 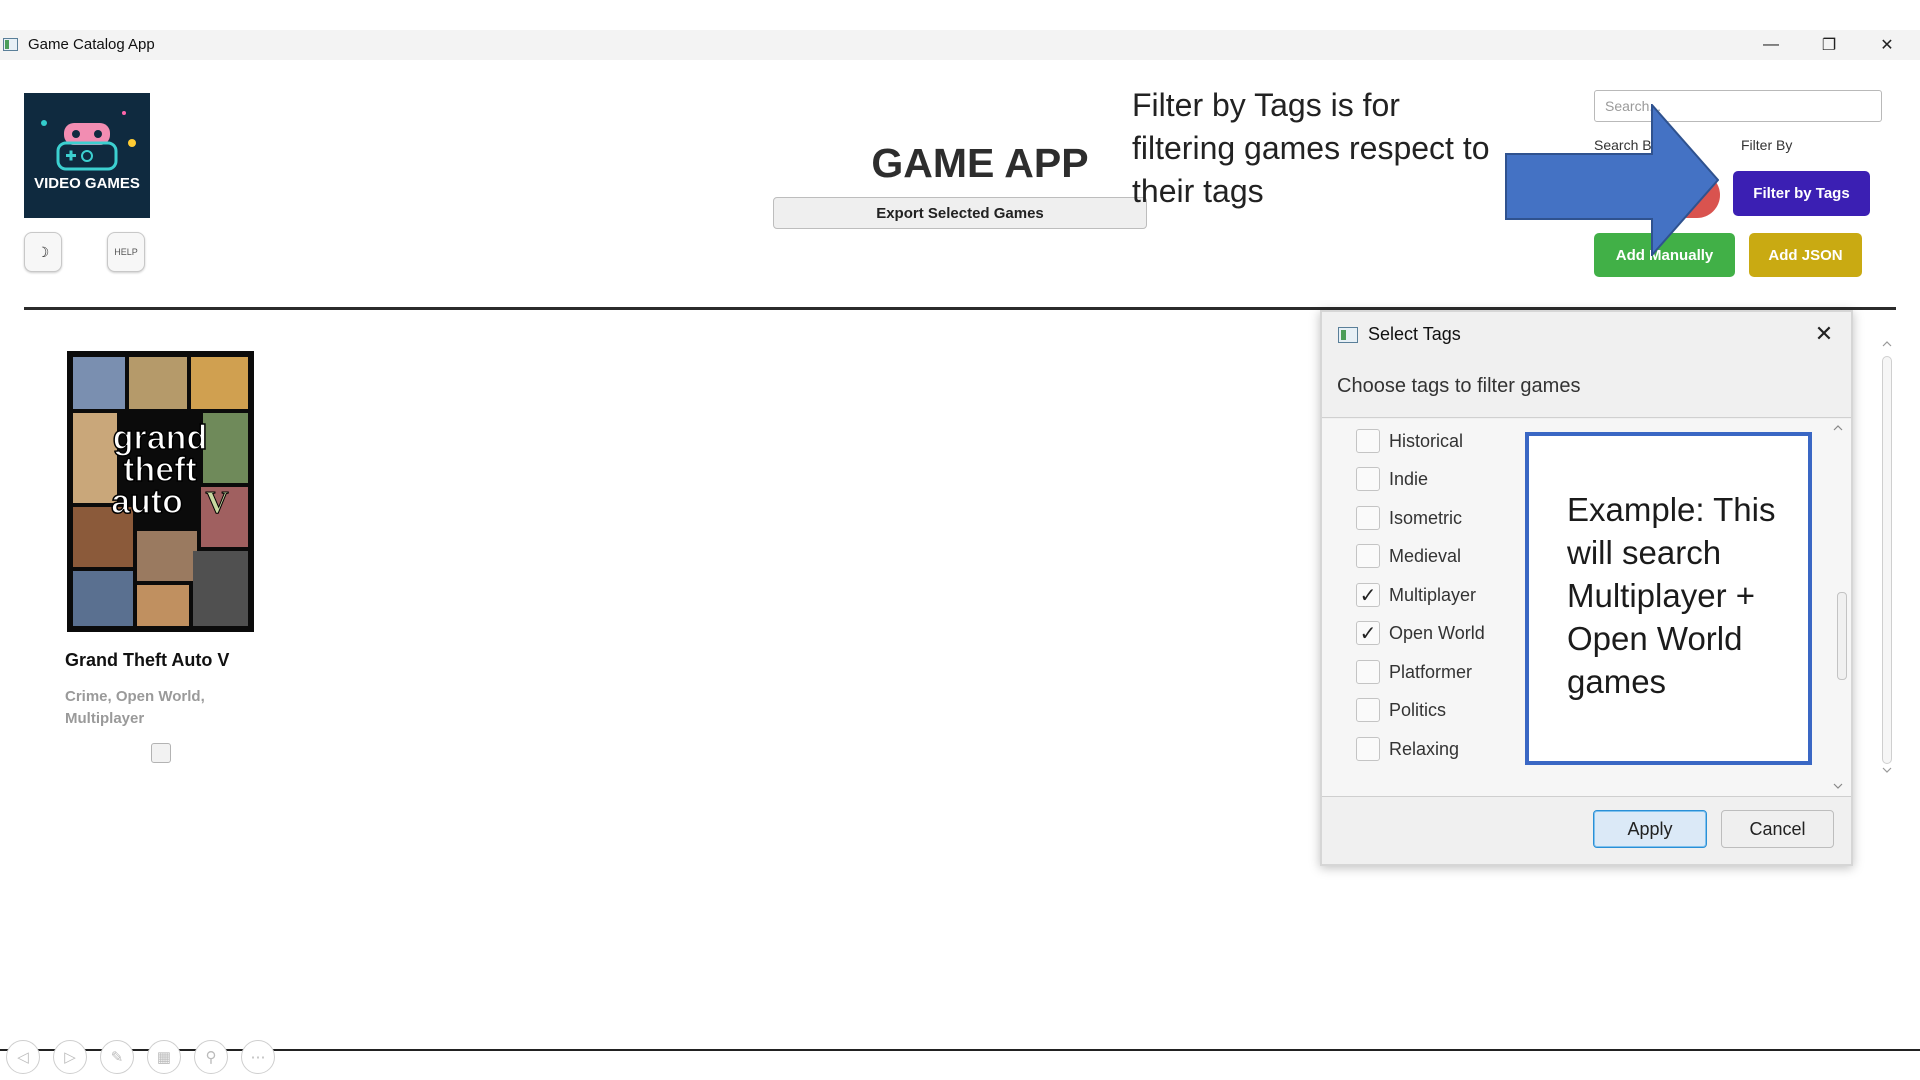 I want to click on game-cover-art: grand theft auto V, so click(x=160, y=491).